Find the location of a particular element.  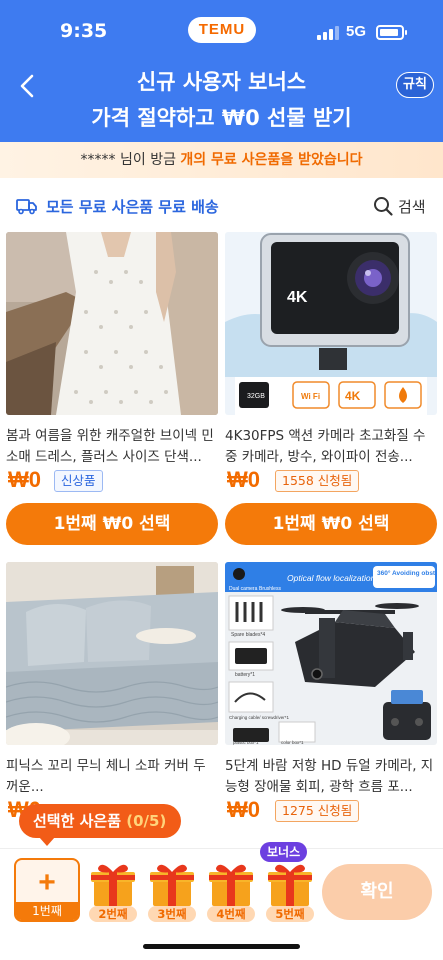

notice-highlight: 개의 무료 사은품을 받았습니다 is located at coordinates (271, 160).